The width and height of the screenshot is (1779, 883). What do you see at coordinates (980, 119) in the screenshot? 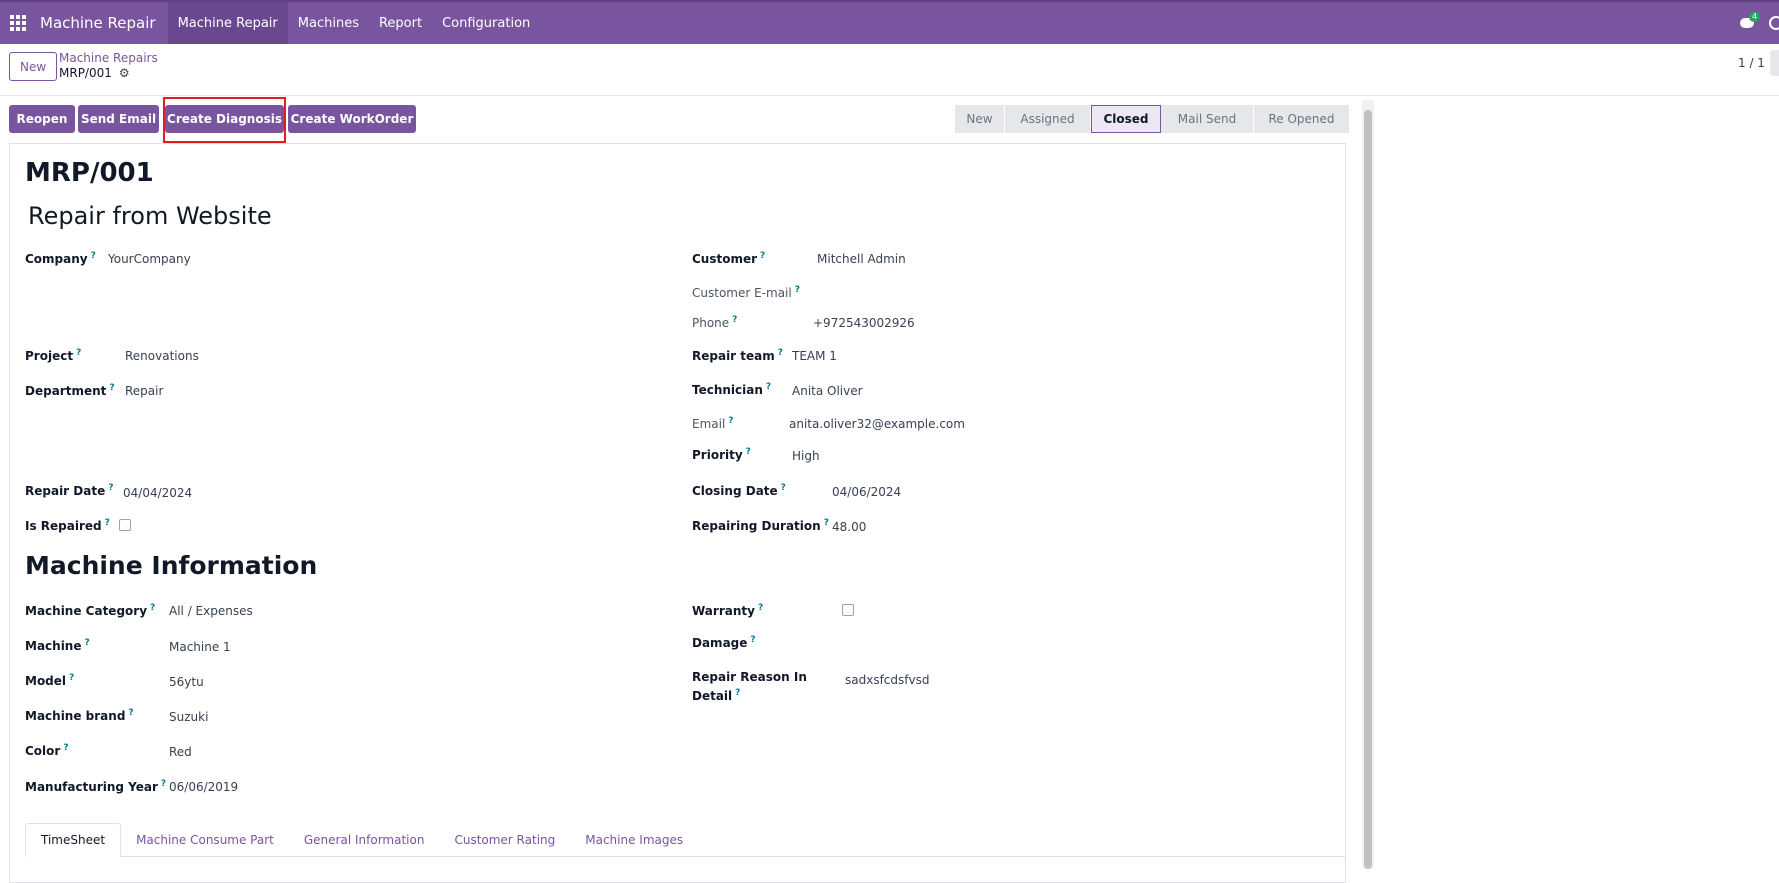
I see `stage-new: New` at bounding box center [980, 119].